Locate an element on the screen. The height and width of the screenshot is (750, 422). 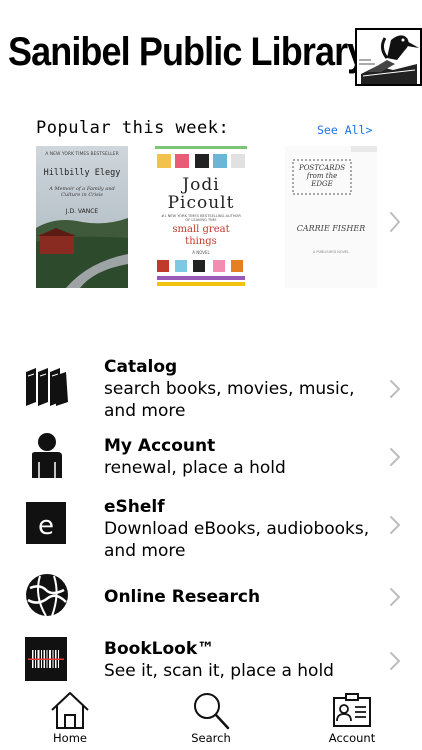
person-icon is located at coordinates (47, 455).